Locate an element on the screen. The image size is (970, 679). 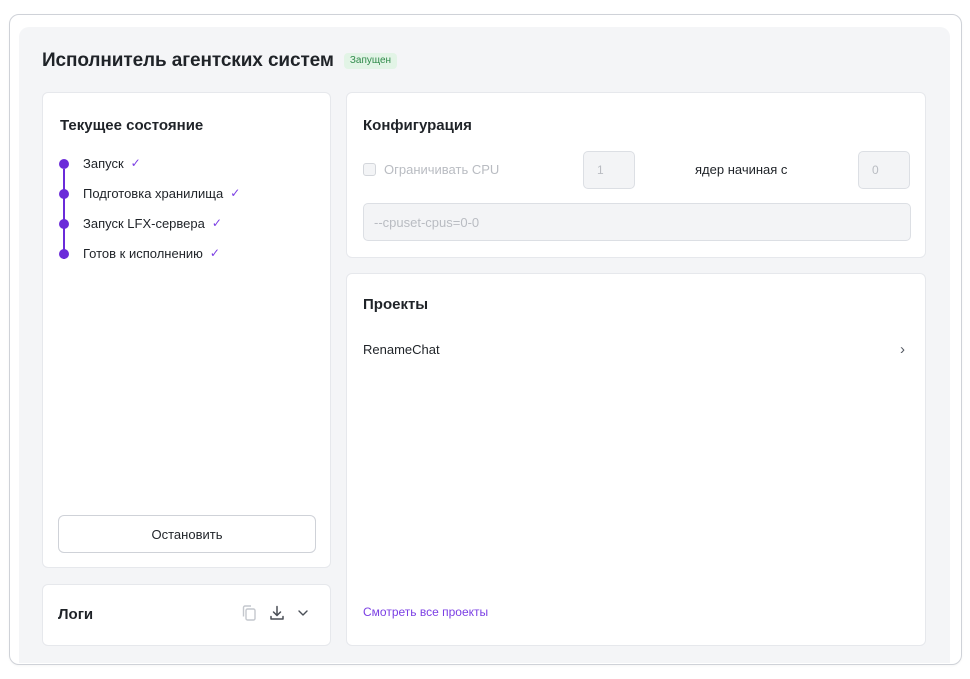
status-badge: Запущен is located at coordinates (370, 61).